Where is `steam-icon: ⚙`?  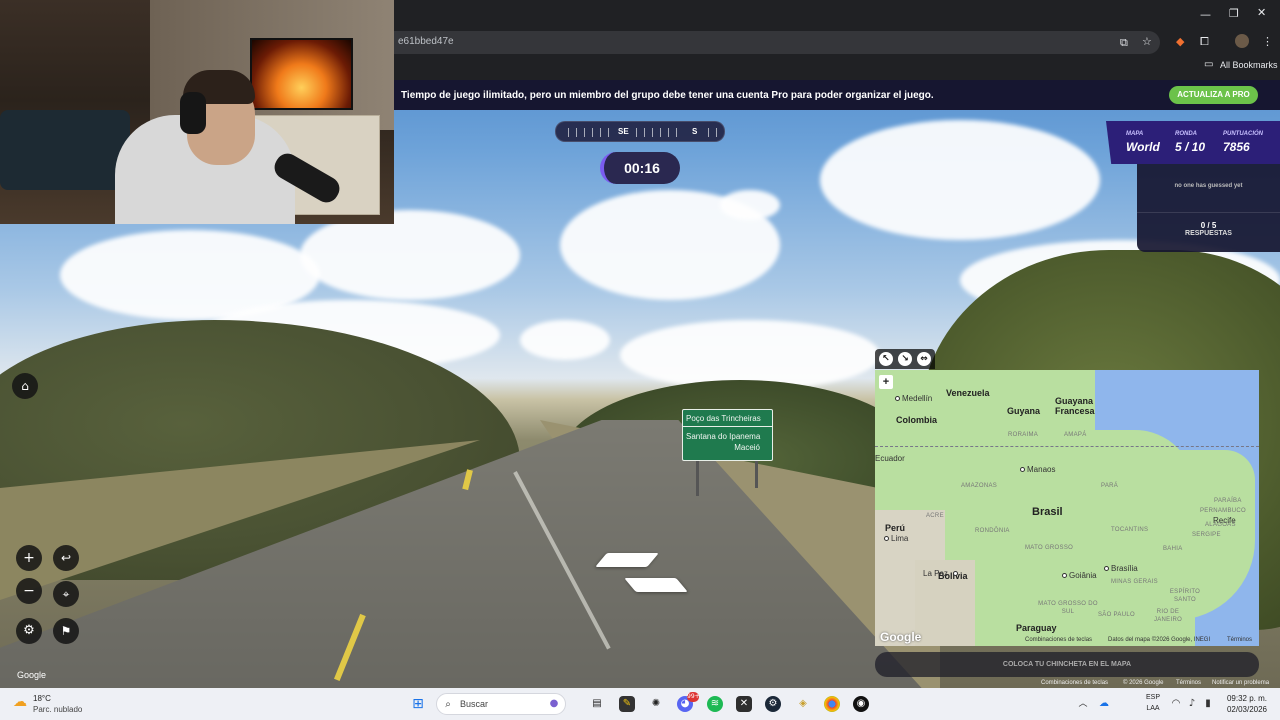
steam-icon: ⚙ is located at coordinates (773, 704).